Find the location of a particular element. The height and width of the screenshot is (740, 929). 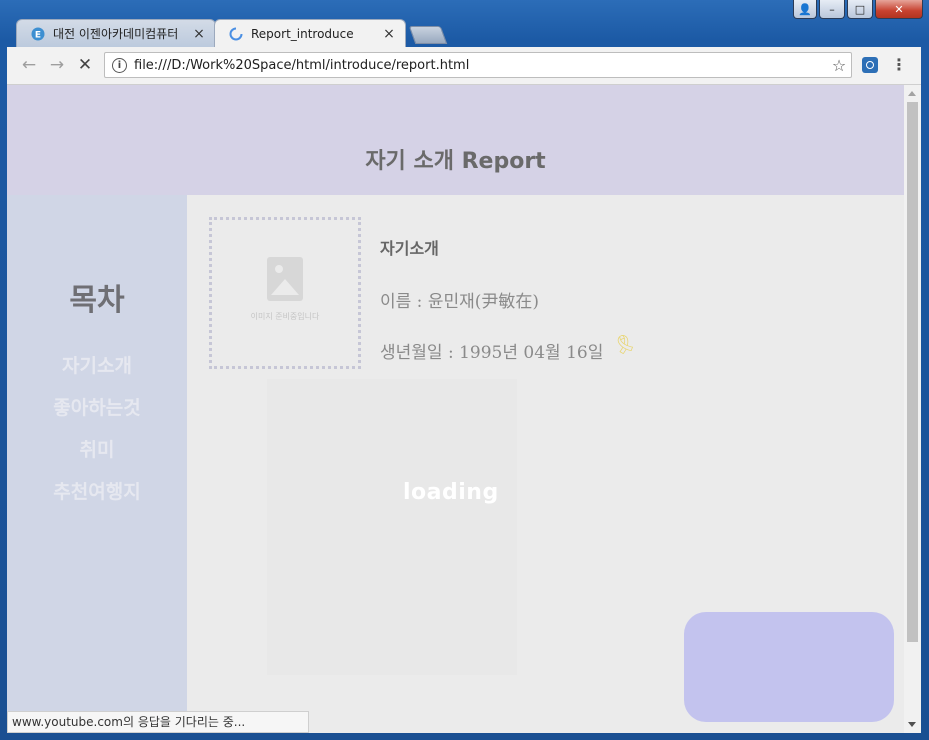

scroll-down-icon is located at coordinates (912, 724).